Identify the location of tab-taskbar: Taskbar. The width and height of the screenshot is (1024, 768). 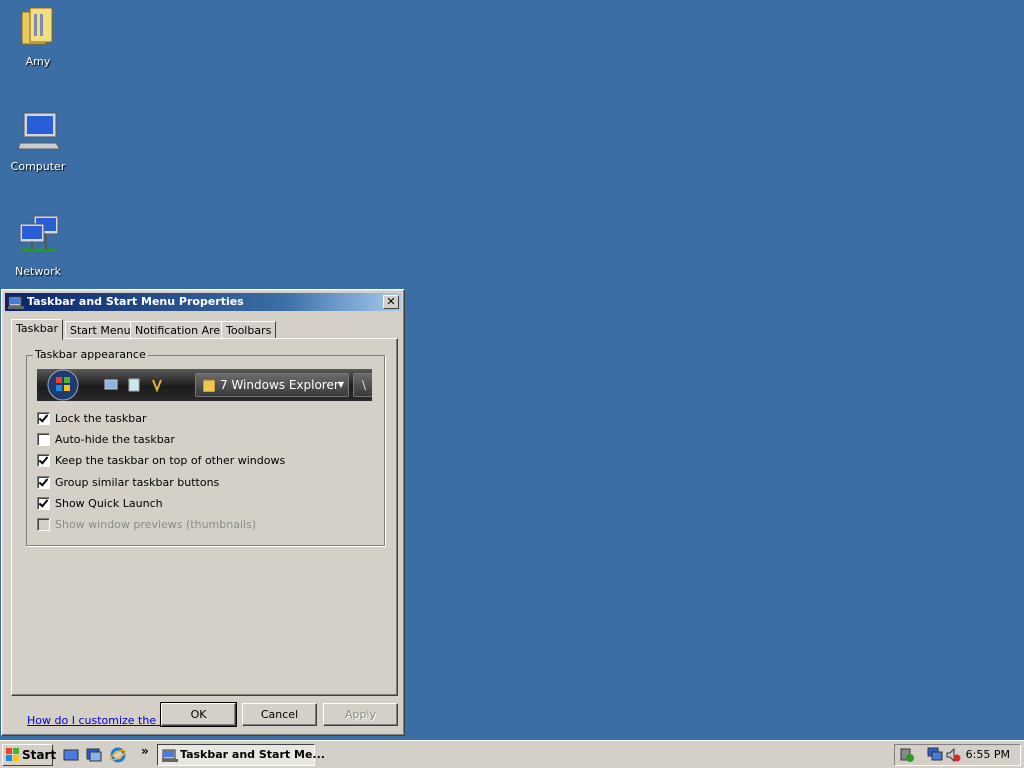
(37, 329).